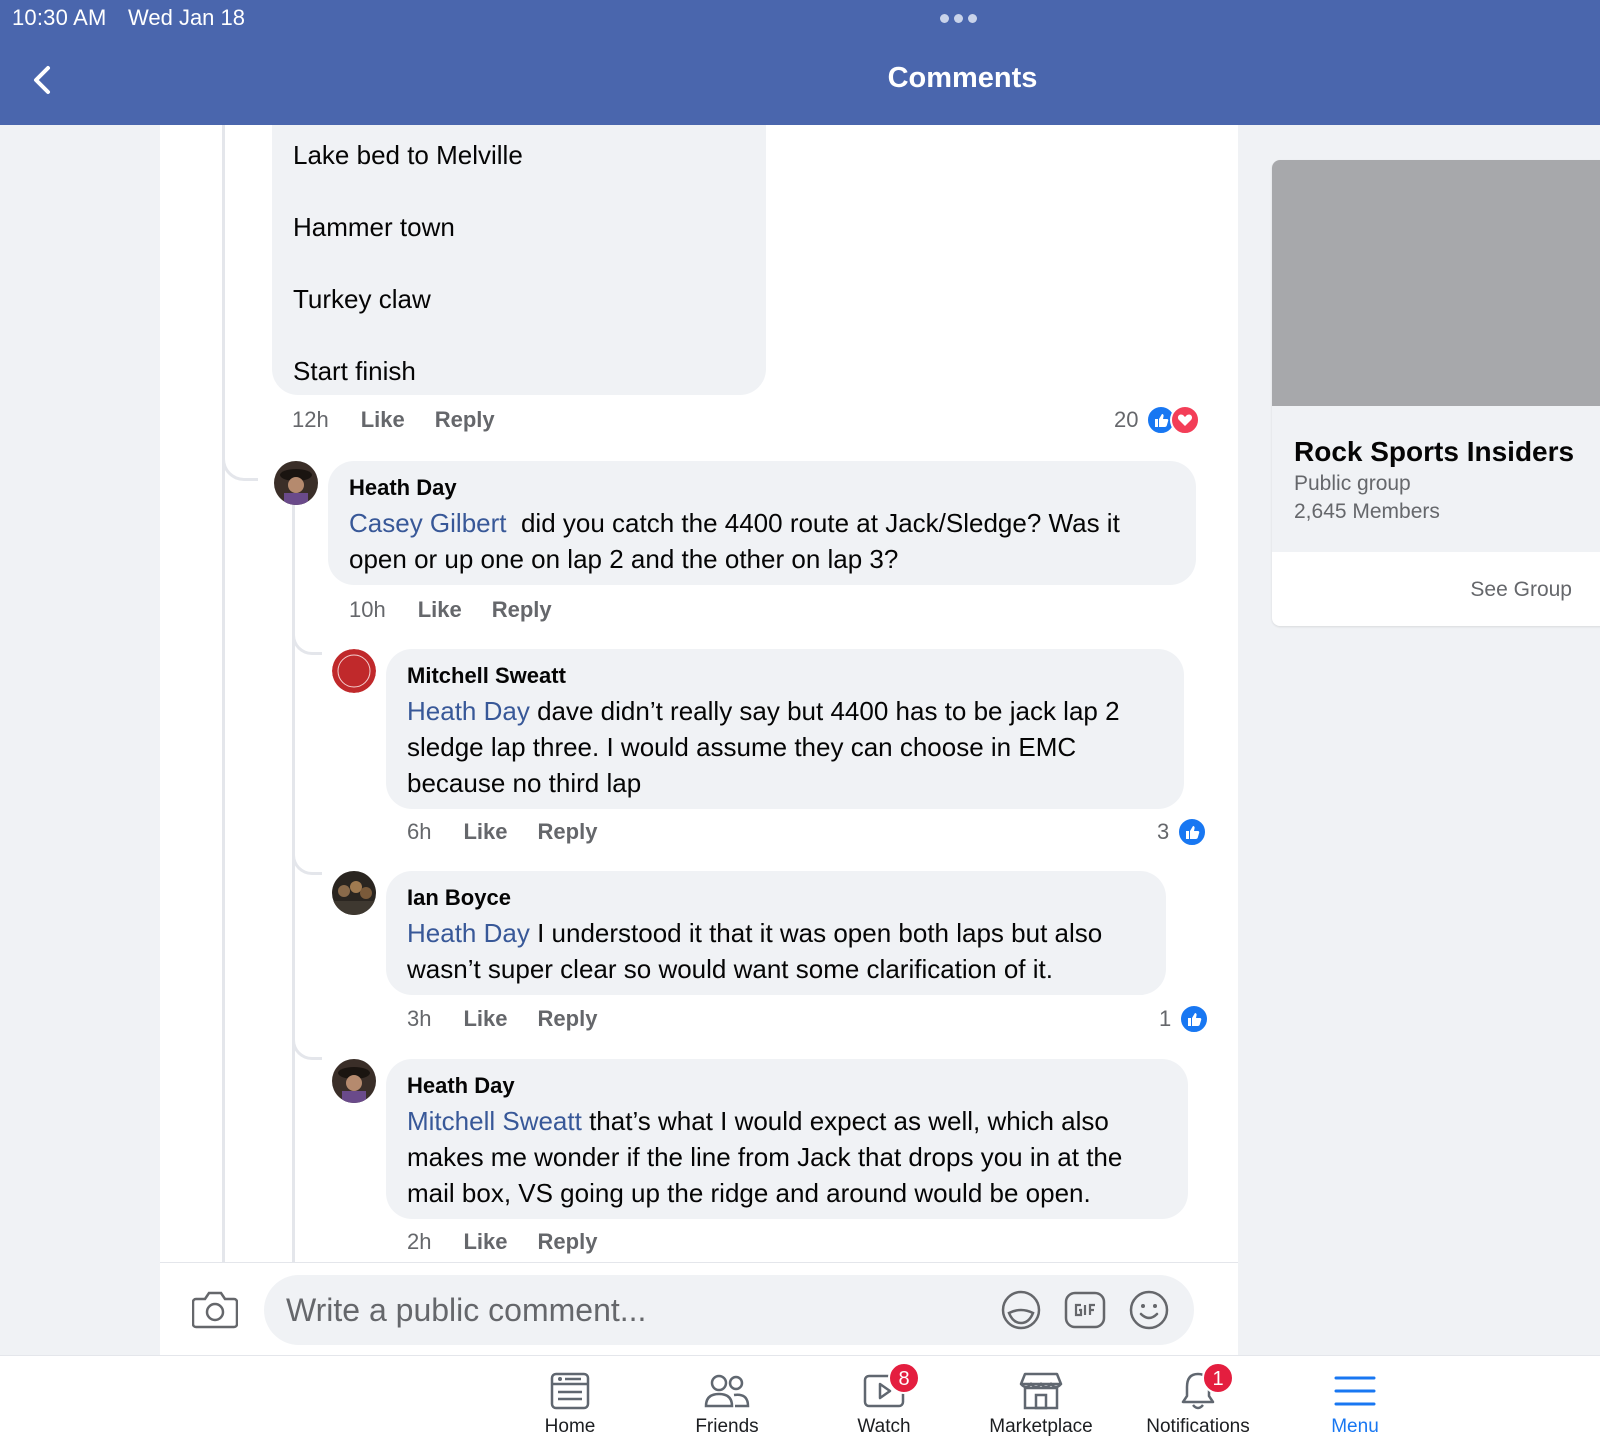 The height and width of the screenshot is (1445, 1600). I want to click on comment-author: Ian Boyce, so click(459, 898).